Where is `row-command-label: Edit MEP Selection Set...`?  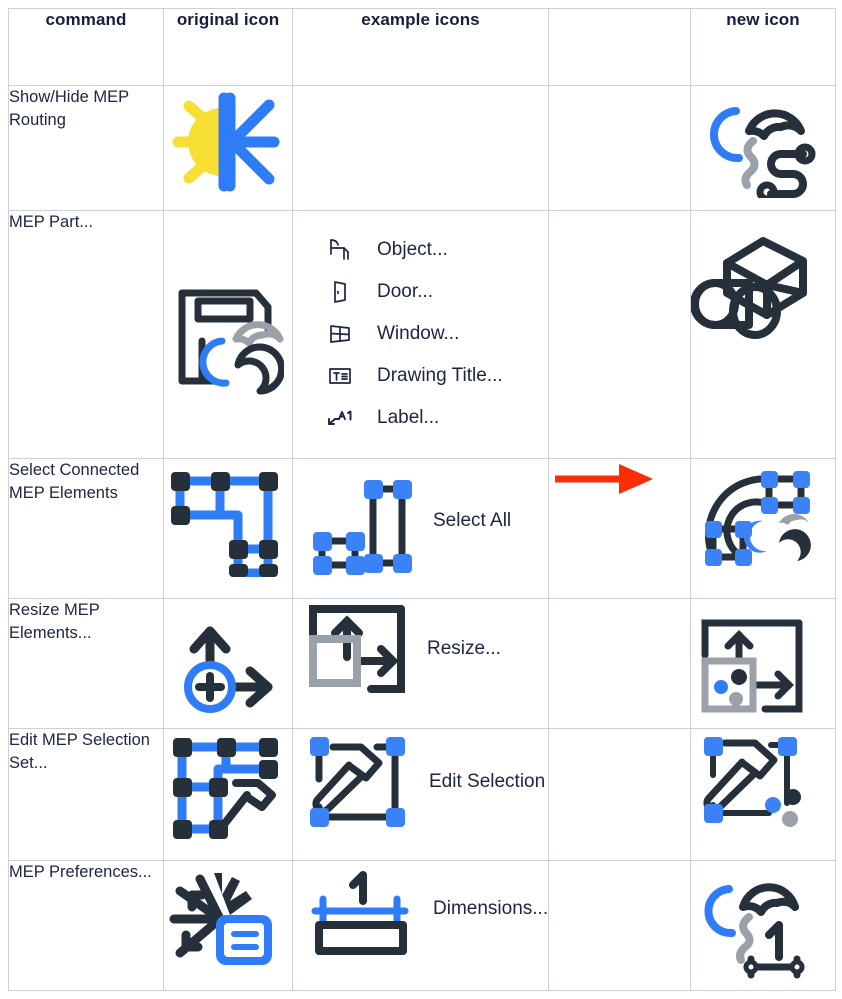
row-command-label: Edit MEP Selection Set... is located at coordinates (86, 794).